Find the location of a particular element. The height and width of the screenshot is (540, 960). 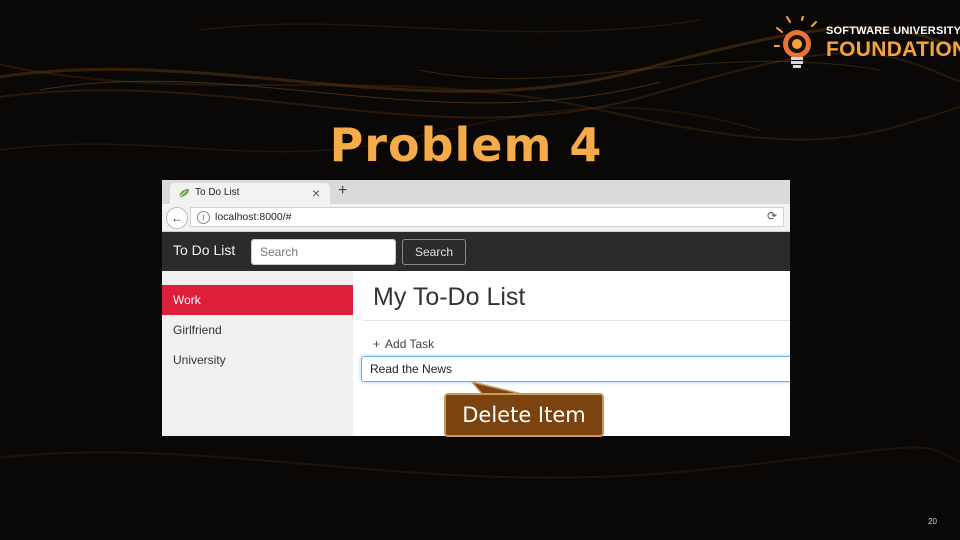

add-task-label: Add Task is located at coordinates (410, 344).